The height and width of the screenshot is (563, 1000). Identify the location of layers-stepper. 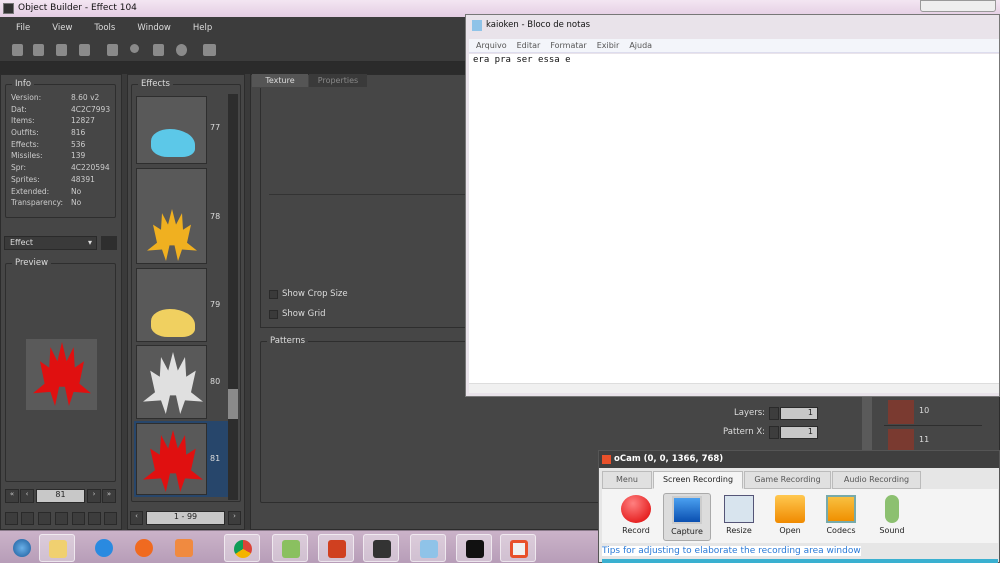
(774, 413).